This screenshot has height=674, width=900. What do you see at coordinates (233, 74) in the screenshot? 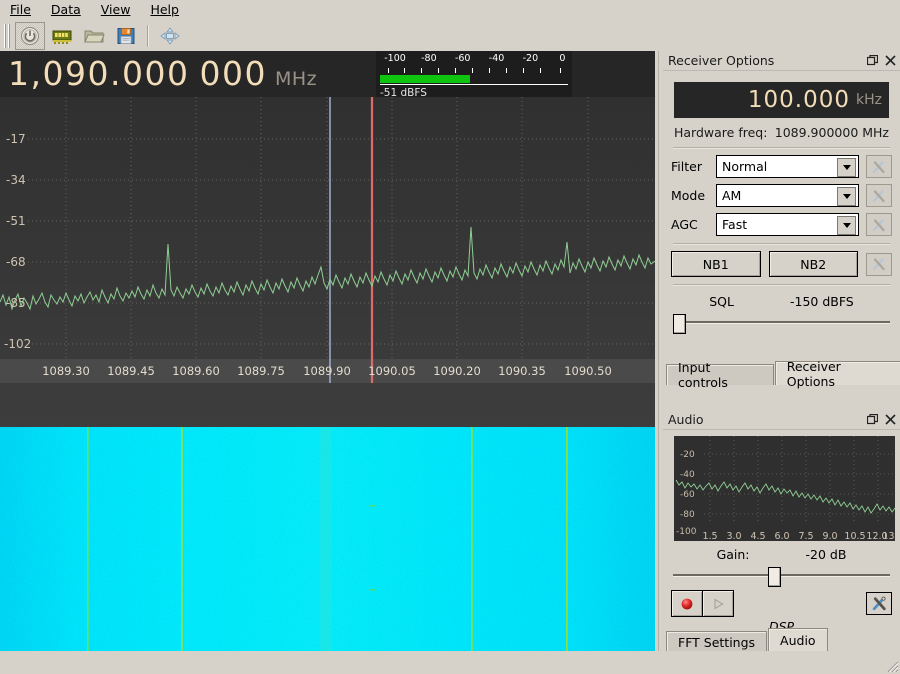
I see `frequency-digits-dim: 000` at bounding box center [233, 74].